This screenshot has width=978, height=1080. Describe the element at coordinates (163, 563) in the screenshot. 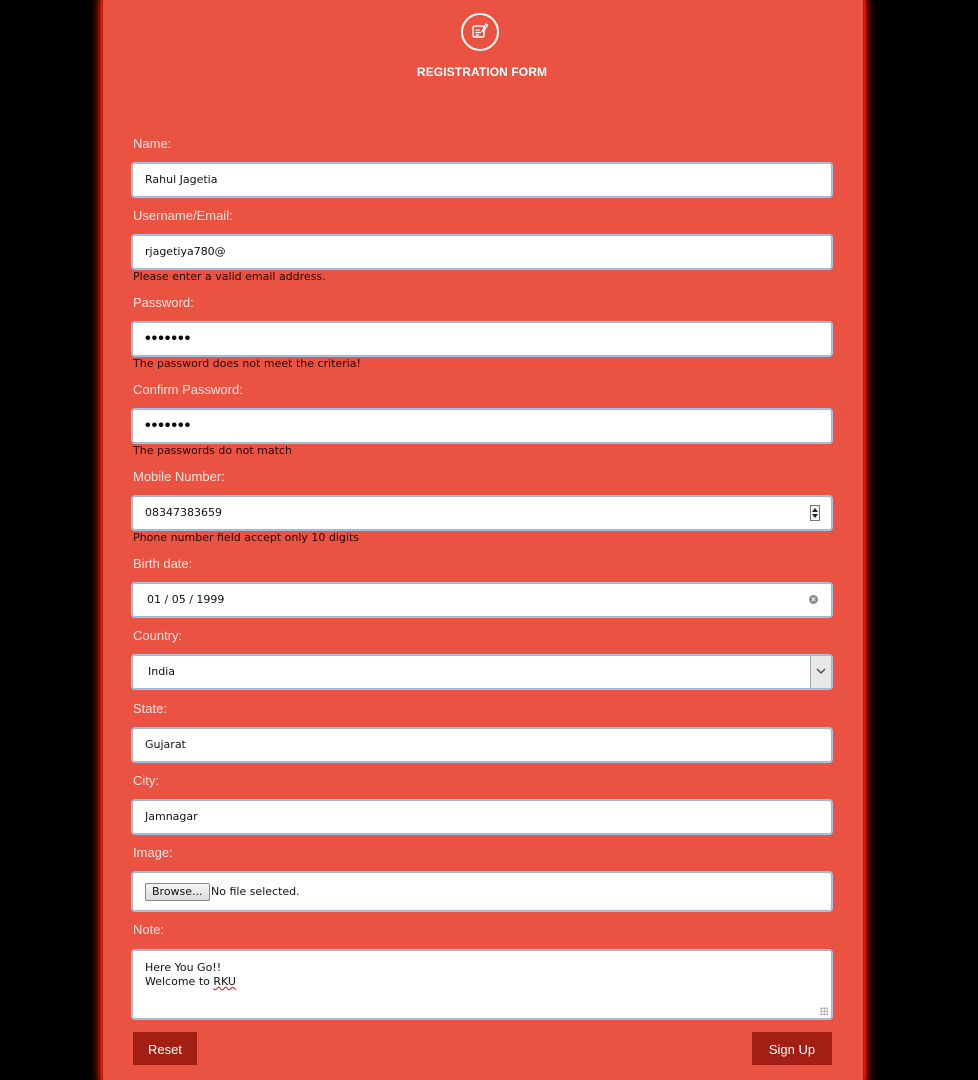

I see `birth-date-label: Birth date:` at that location.